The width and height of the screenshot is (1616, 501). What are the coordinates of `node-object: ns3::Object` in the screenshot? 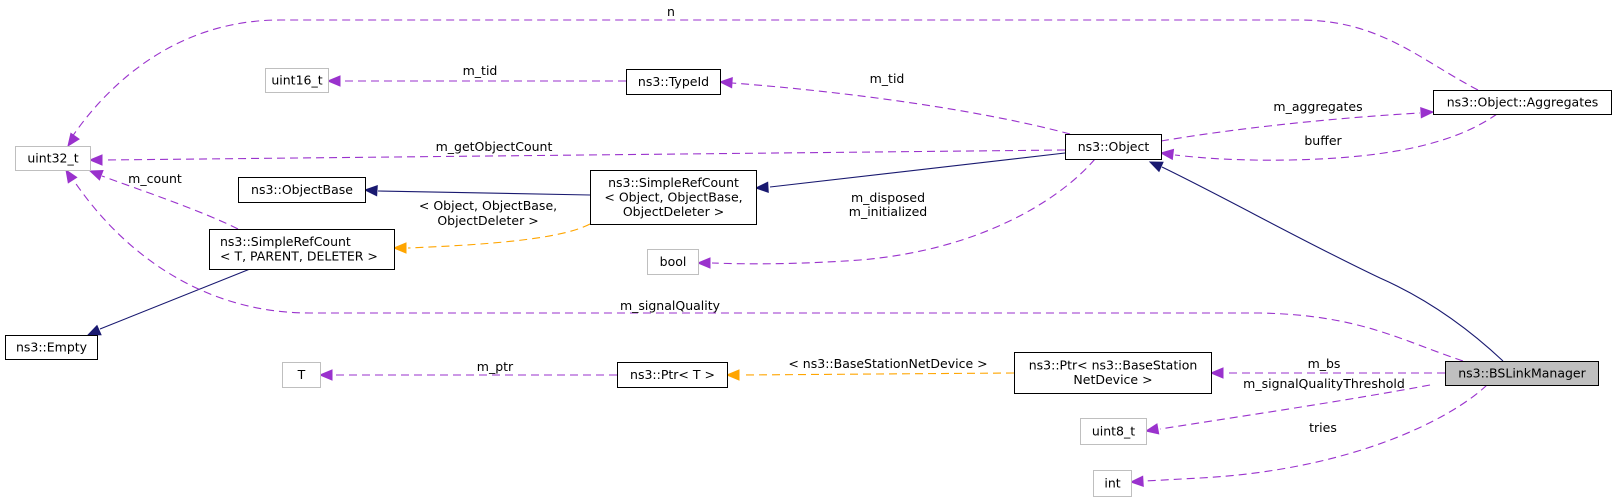 It's located at (1113, 147).